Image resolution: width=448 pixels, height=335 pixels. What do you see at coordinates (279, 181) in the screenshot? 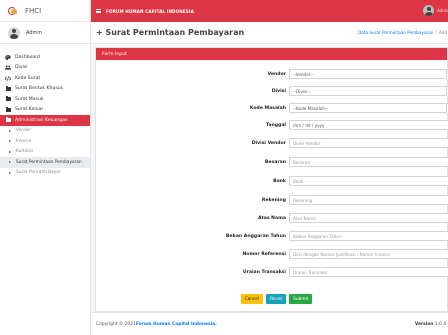
I see `field-label: Bank` at bounding box center [279, 181].